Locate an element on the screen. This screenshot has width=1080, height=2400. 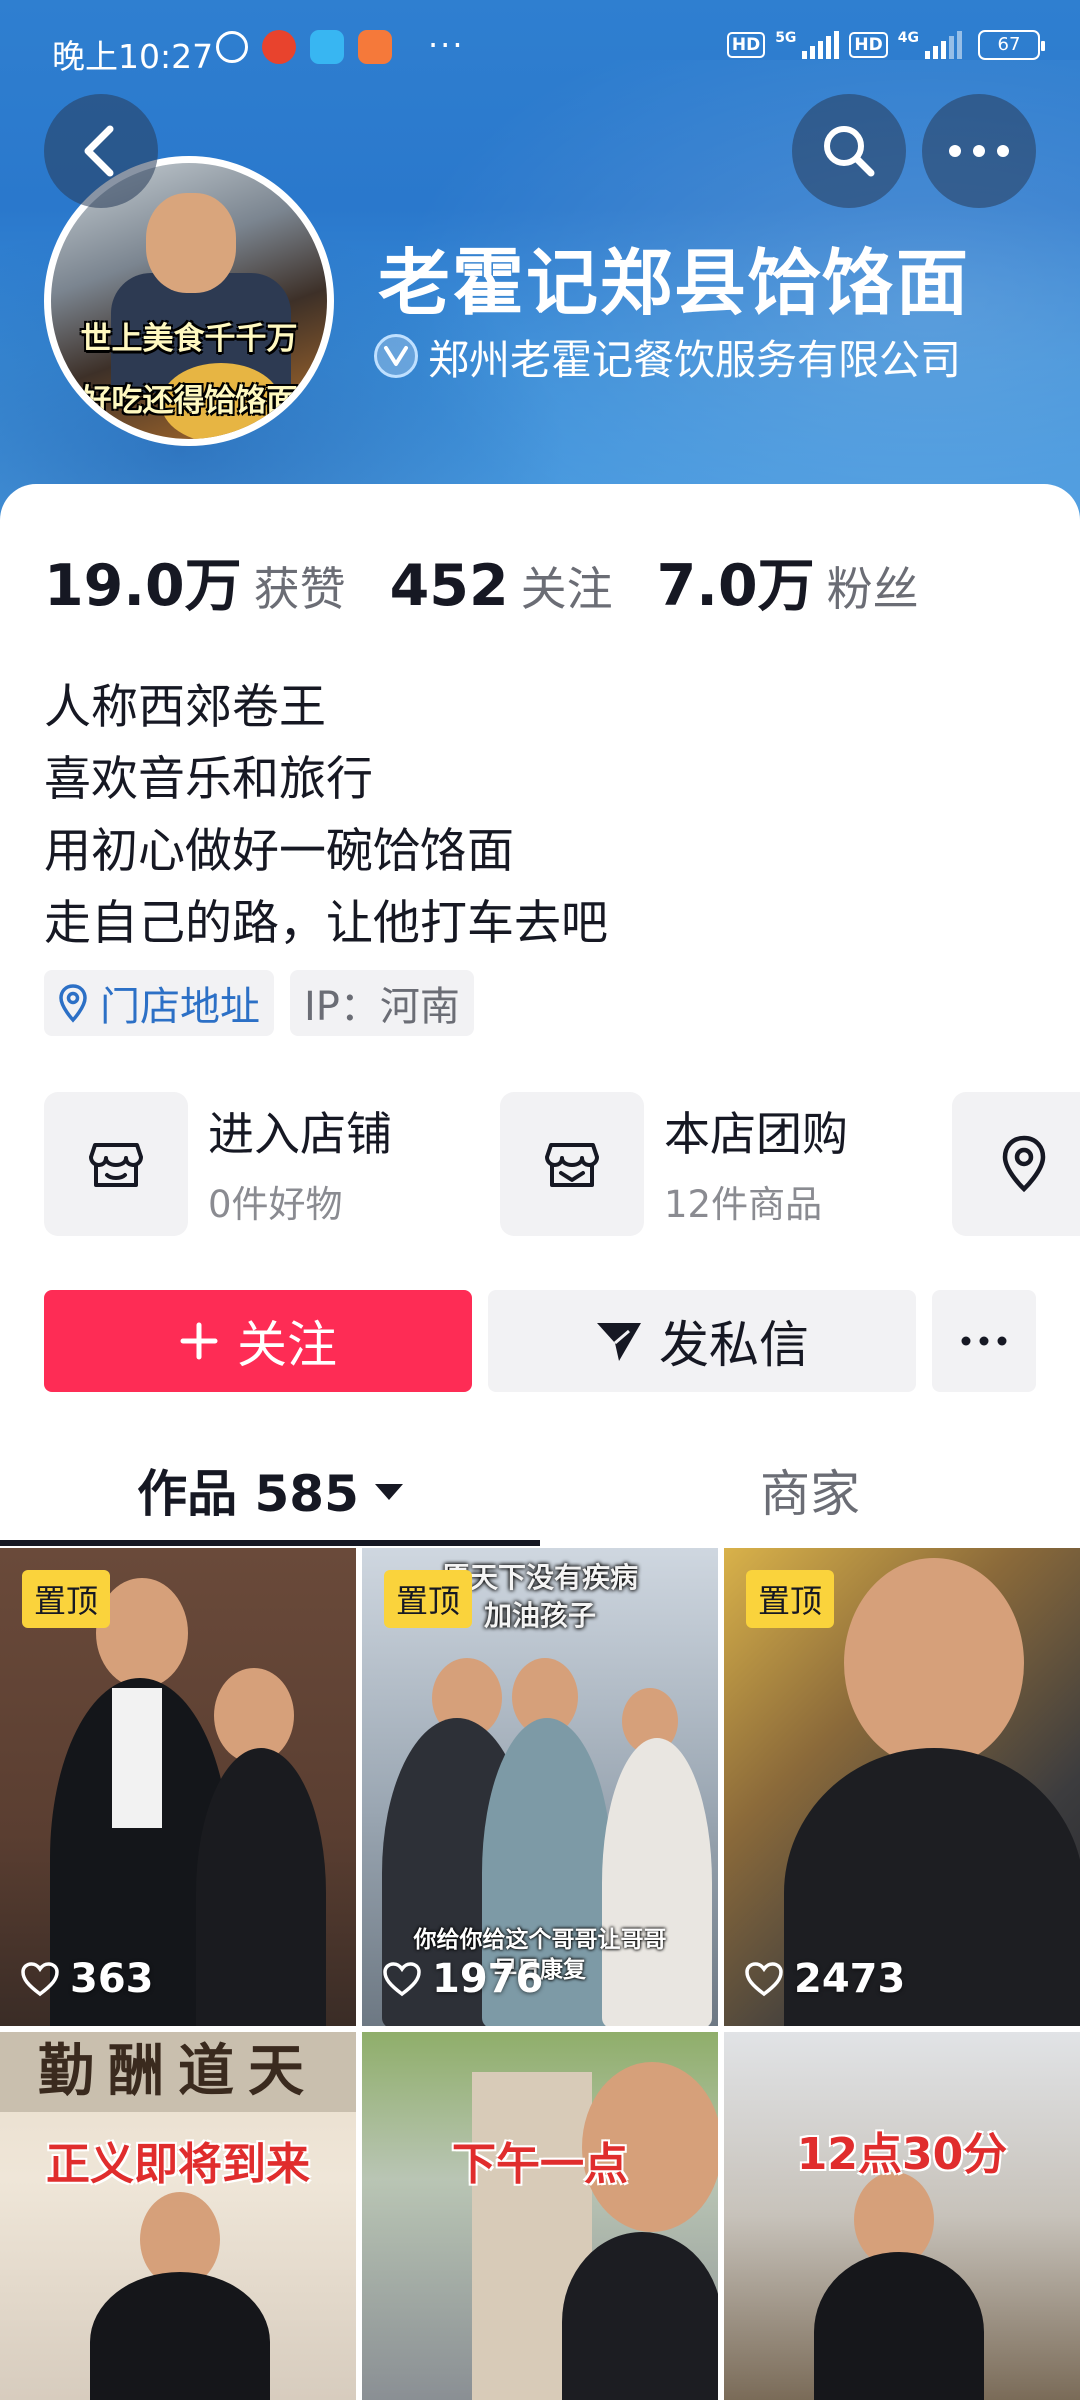
bio-line: 走自己的路，让他打车去吧 is located at coordinates (326, 923).